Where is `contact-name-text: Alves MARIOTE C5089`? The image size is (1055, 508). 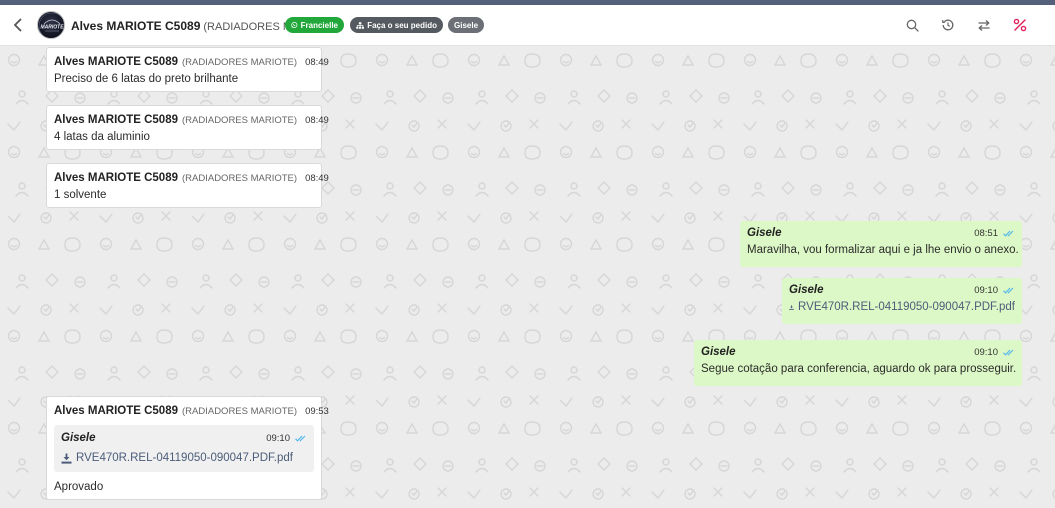 contact-name-text: Alves MARIOTE C5089 is located at coordinates (136, 26).